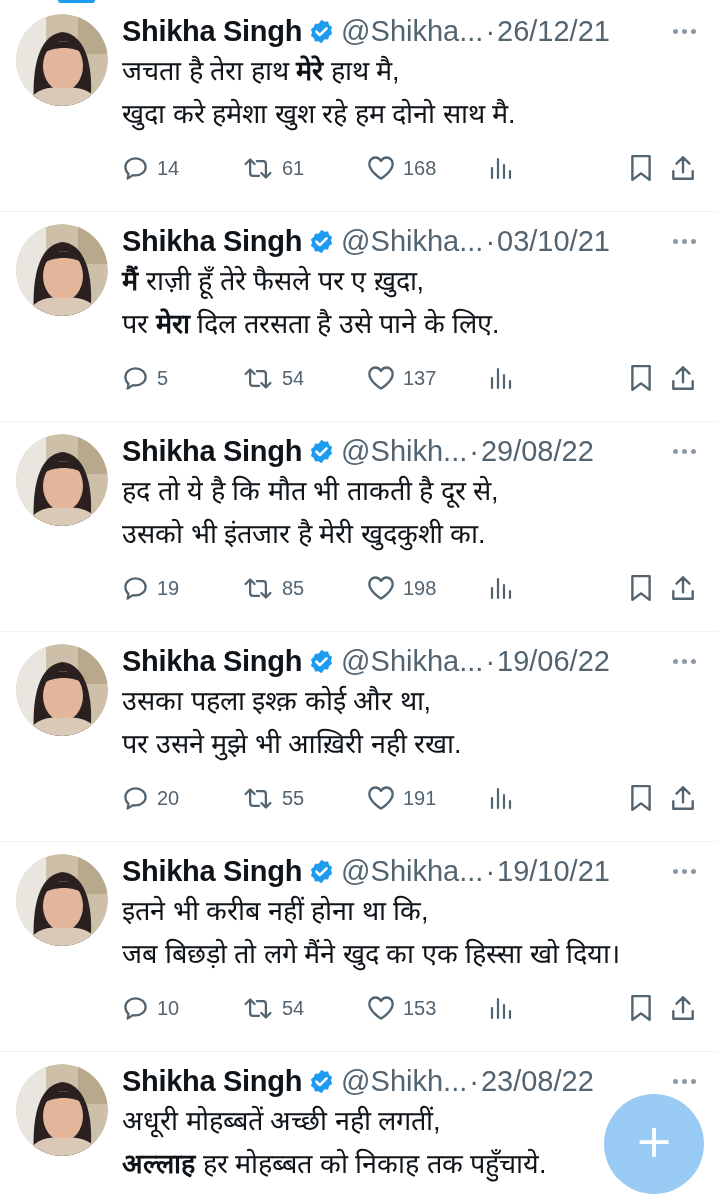 Image resolution: width=718 pixels, height=1199 pixels. I want to click on tweet-date: 19/06/22, so click(553, 661).